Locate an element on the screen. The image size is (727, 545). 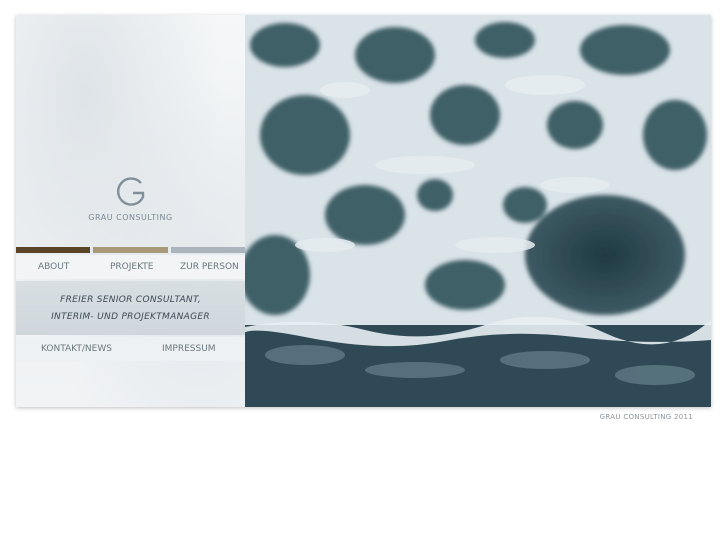
nav-projekte: PROJEKTE is located at coordinates (132, 267).